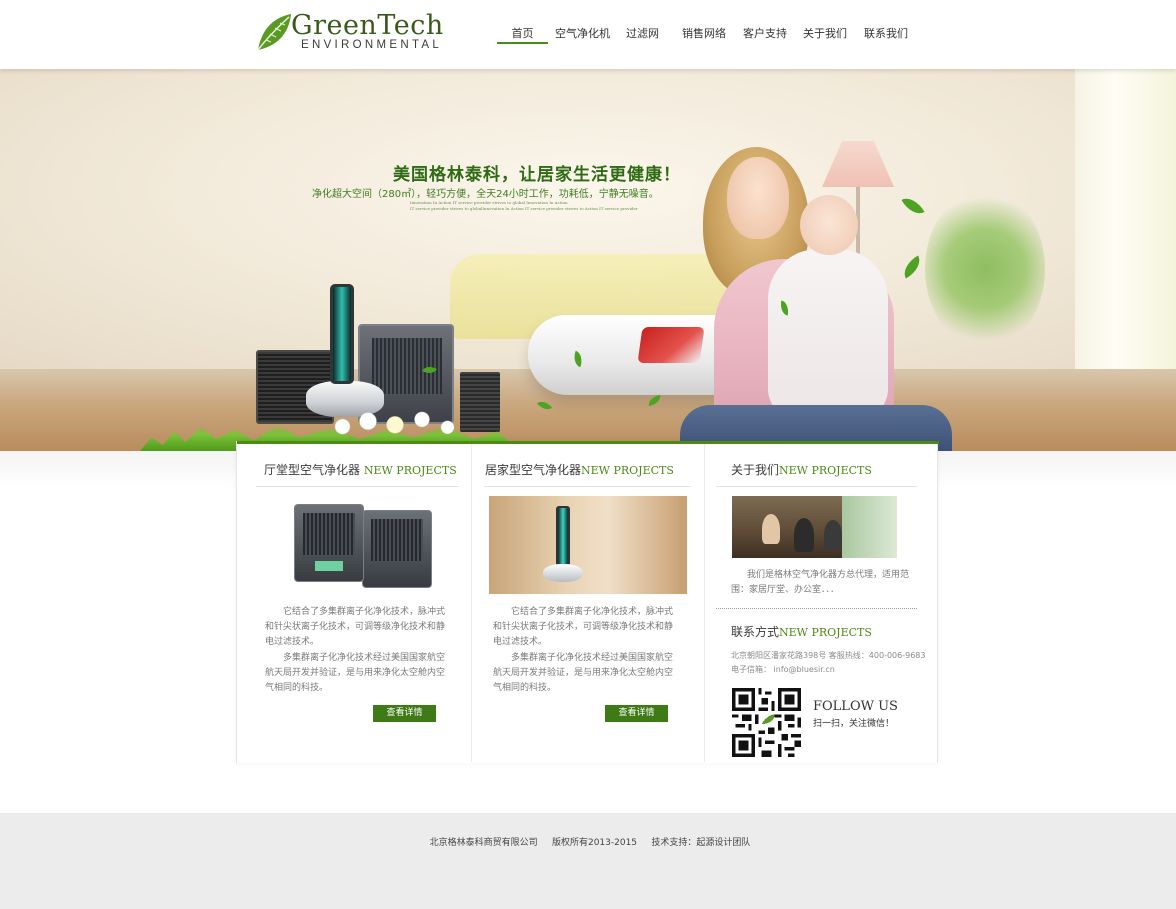 Image resolution: width=1176 pixels, height=909 pixels. I want to click on qr-code-icon, so click(766, 722).